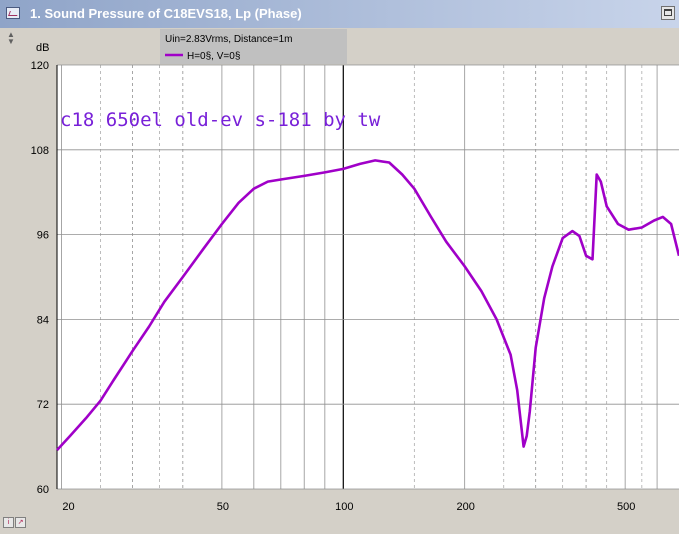 This screenshot has height=534, width=679. I want to click on x-tick: 200, so click(466, 507).